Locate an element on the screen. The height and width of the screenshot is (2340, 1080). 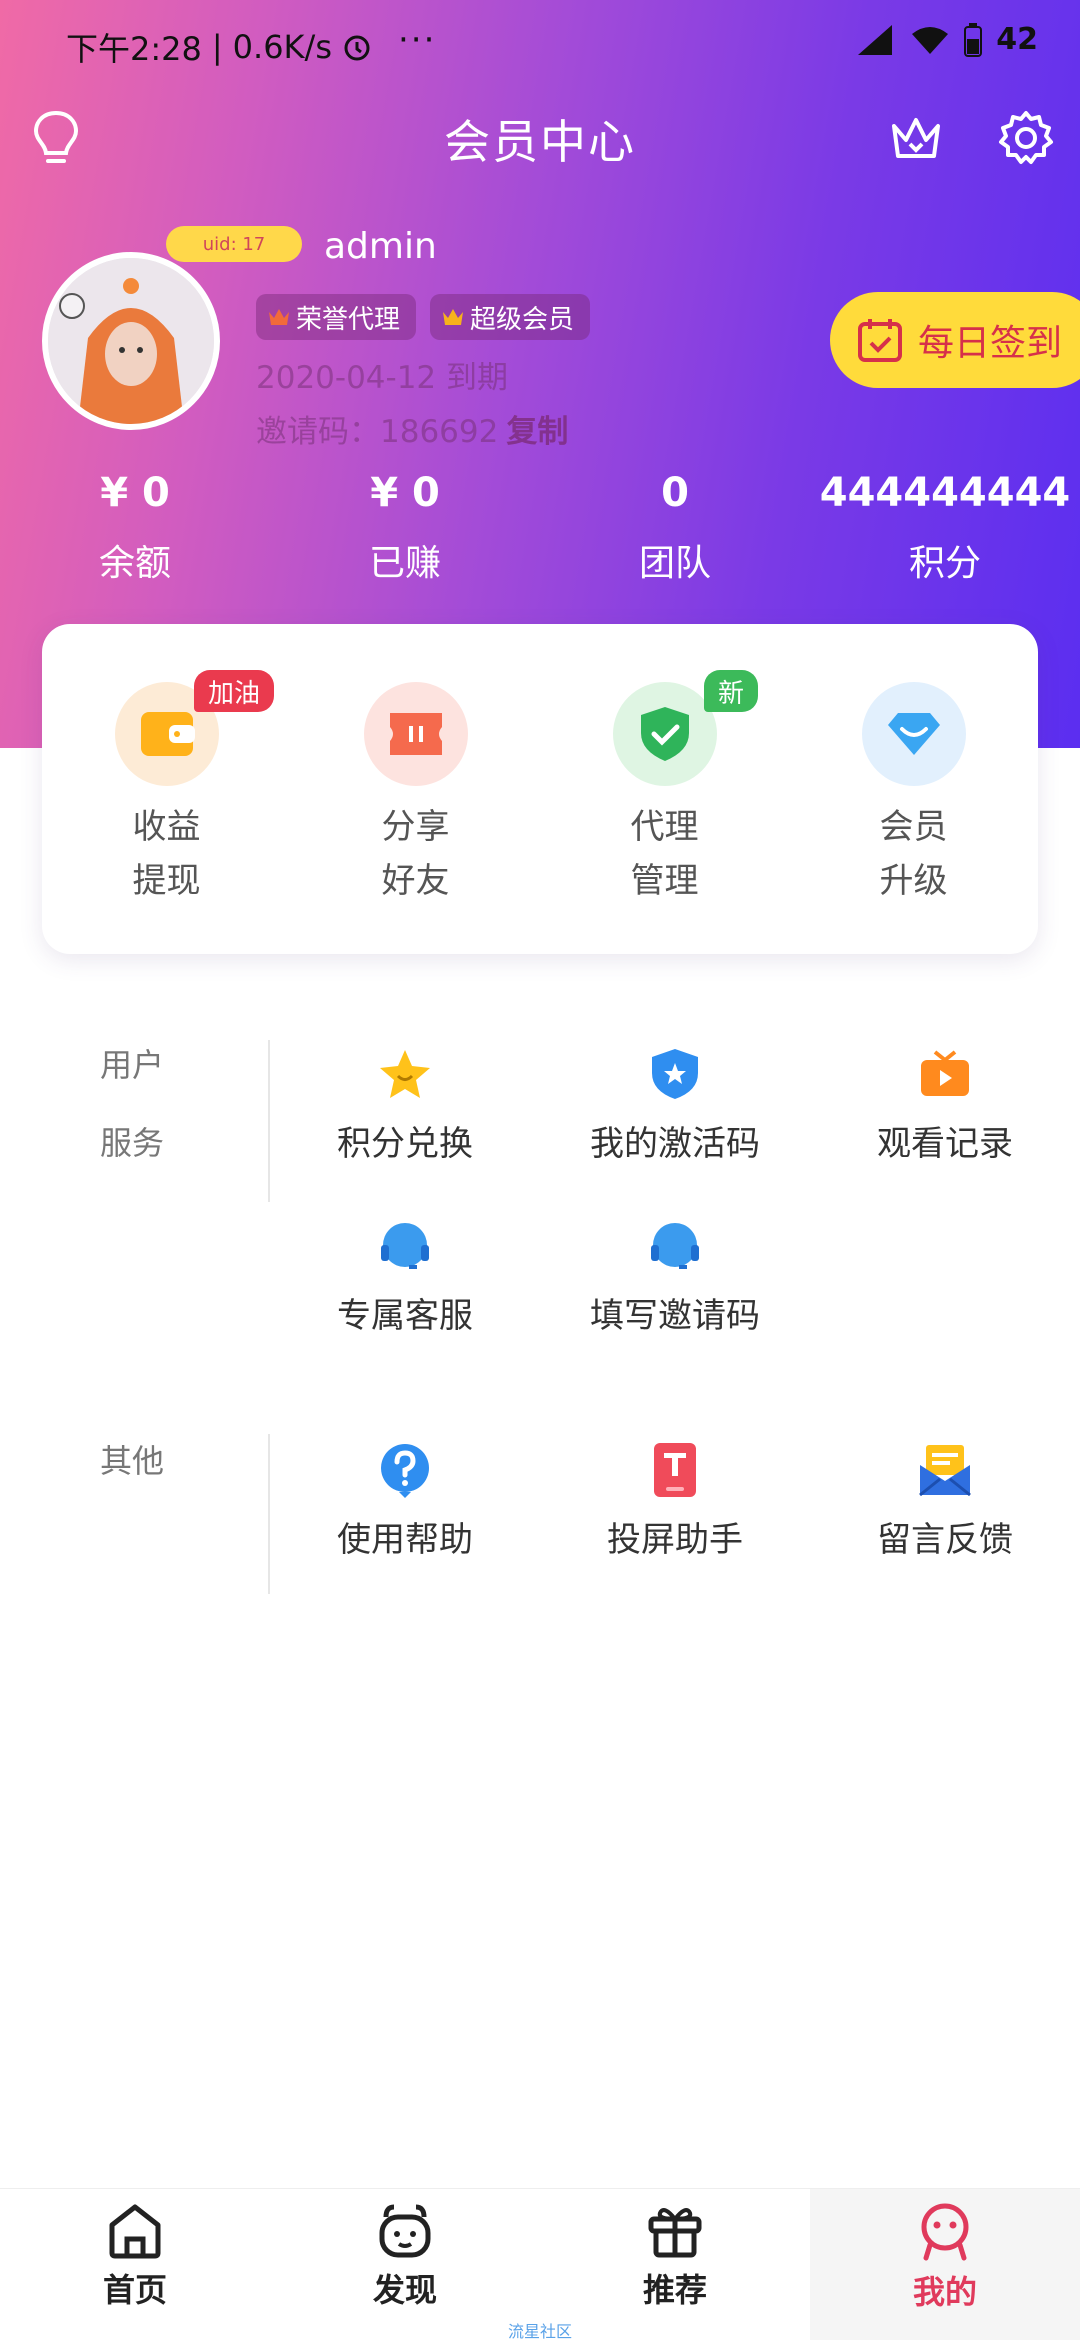
signal-icon is located at coordinates (875, 39).